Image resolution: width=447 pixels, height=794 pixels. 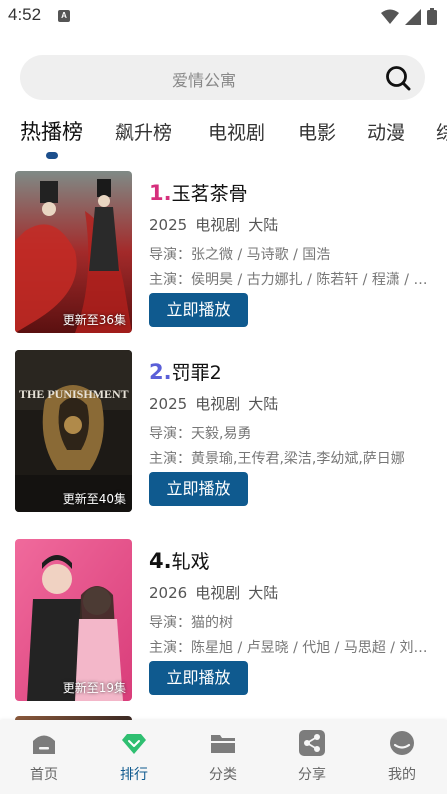 What do you see at coordinates (160, 372) in the screenshot?
I see `rank-number: 2.` at bounding box center [160, 372].